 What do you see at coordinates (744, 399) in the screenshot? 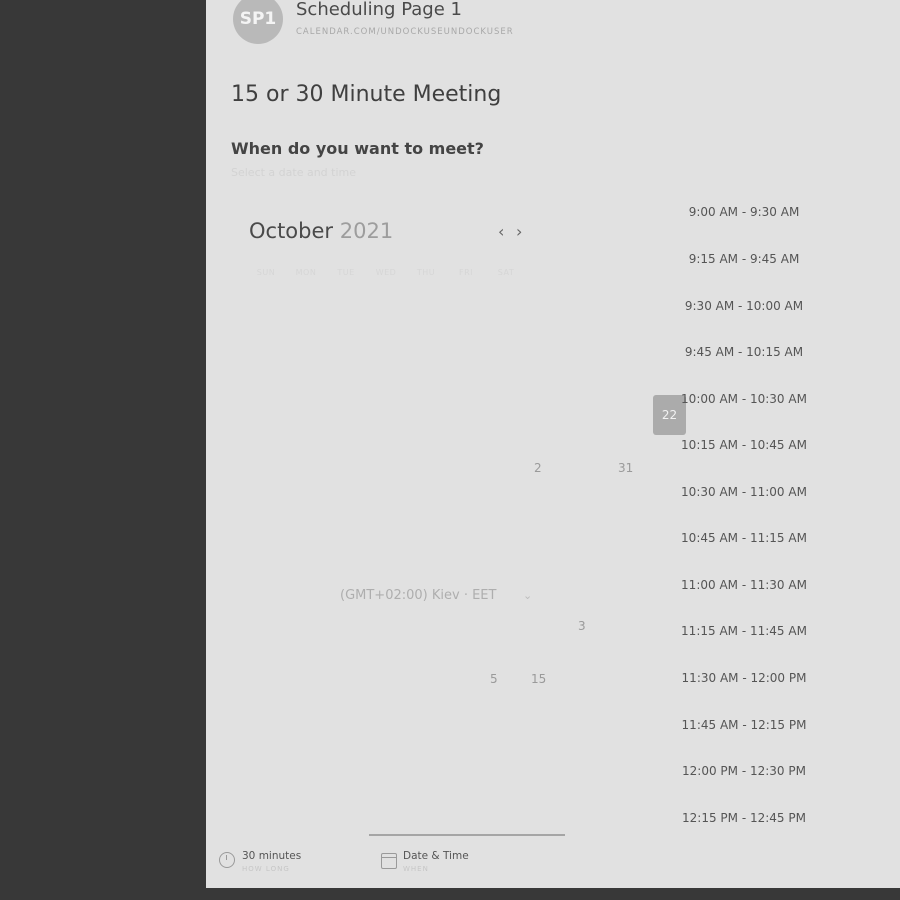
I see `time-slot: 10:00 AM - 10:30 AM` at bounding box center [744, 399].